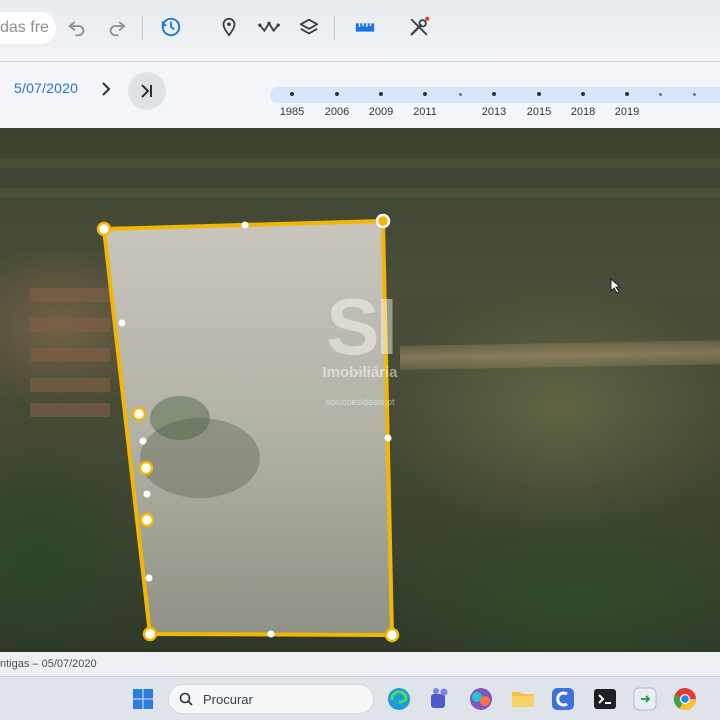 This screenshot has width=720, height=720. Describe the element at coordinates (399, 699) in the screenshot. I see `edge-icon` at that location.